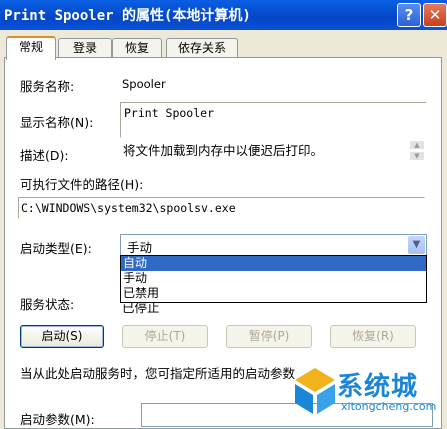 The width and height of the screenshot is (447, 429). I want to click on description-value: 将文件加载到内存中以便迟后打印。, so click(223, 150).